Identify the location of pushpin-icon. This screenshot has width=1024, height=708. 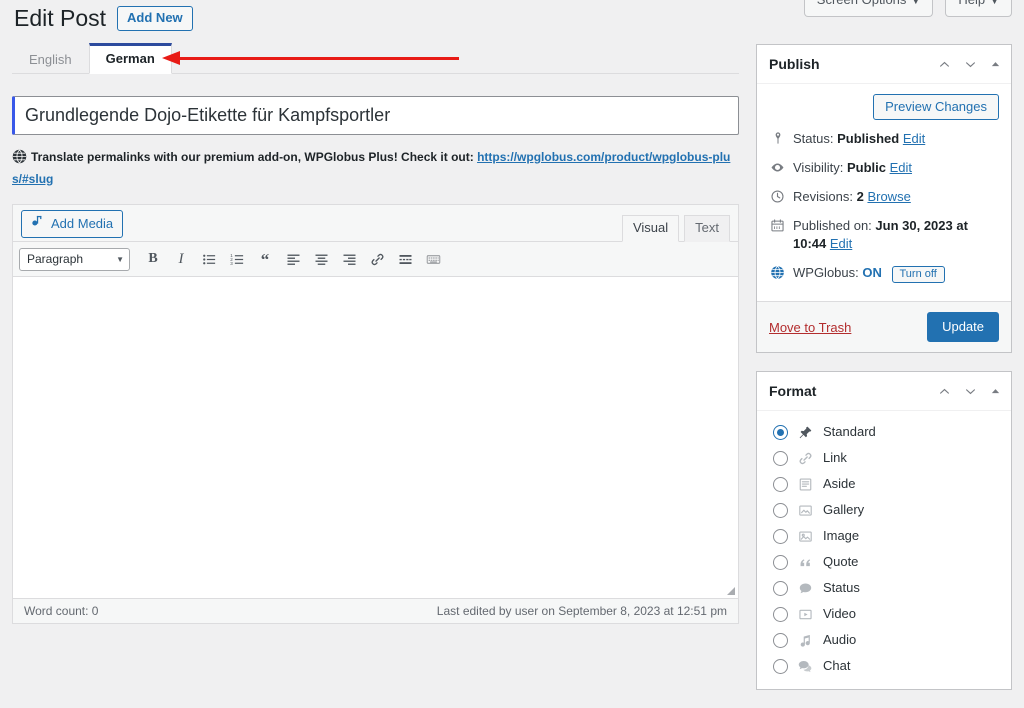
(805, 432).